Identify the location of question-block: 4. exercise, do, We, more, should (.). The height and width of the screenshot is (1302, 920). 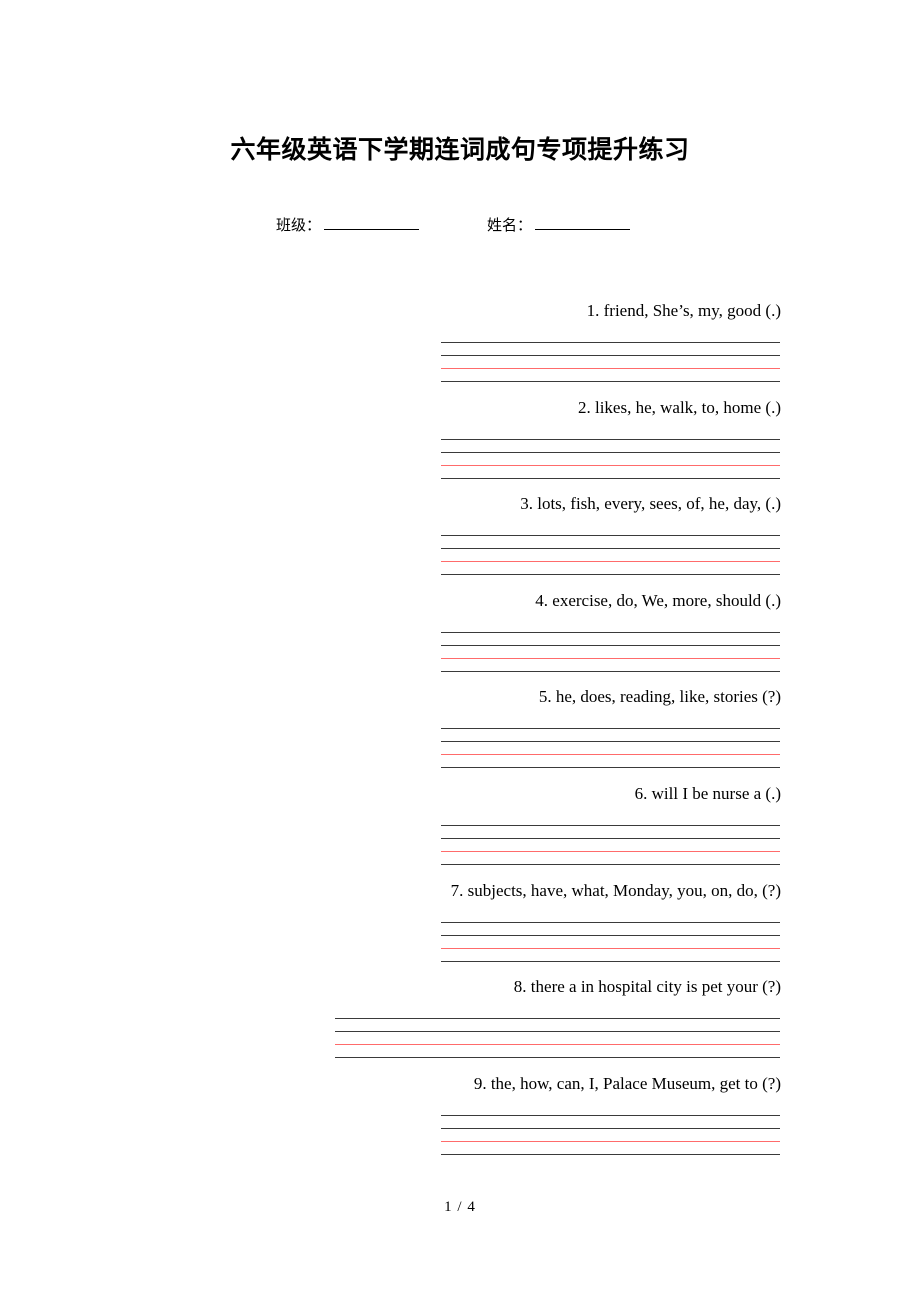
(460, 638).